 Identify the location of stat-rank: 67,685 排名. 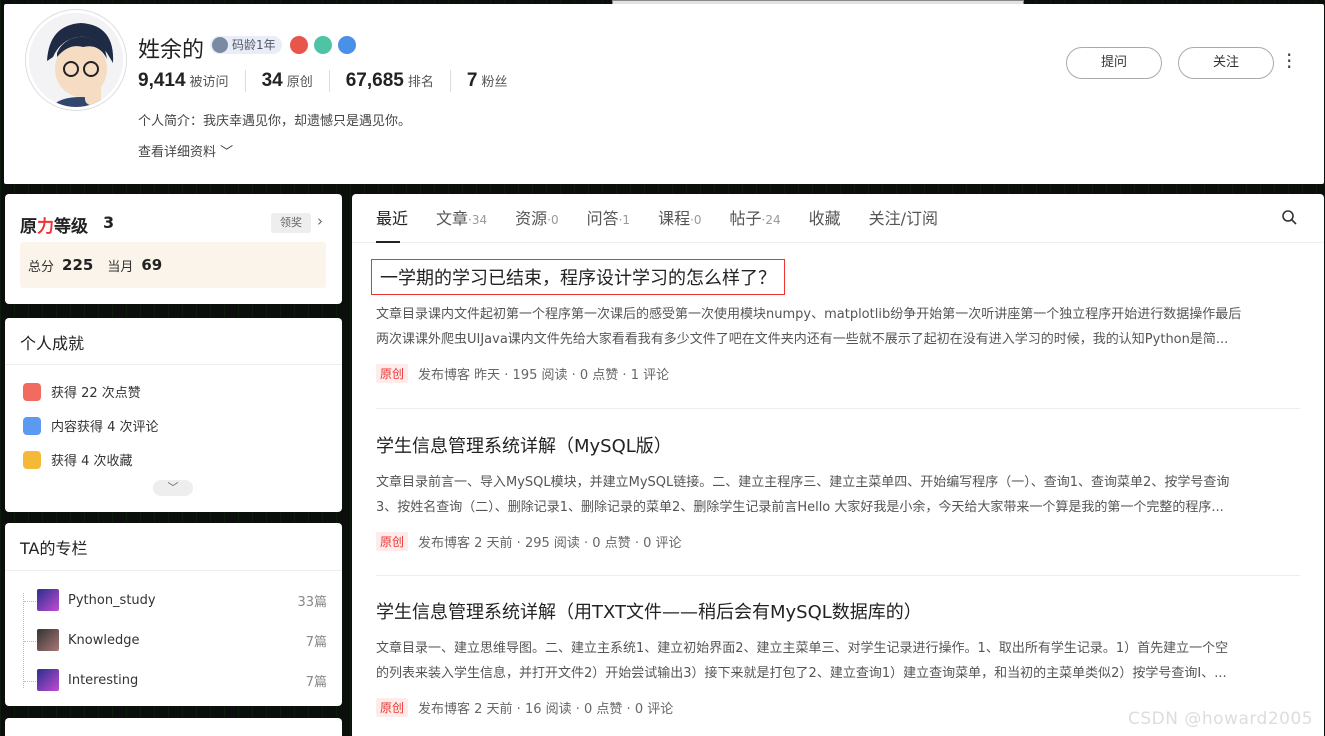
(389, 81).